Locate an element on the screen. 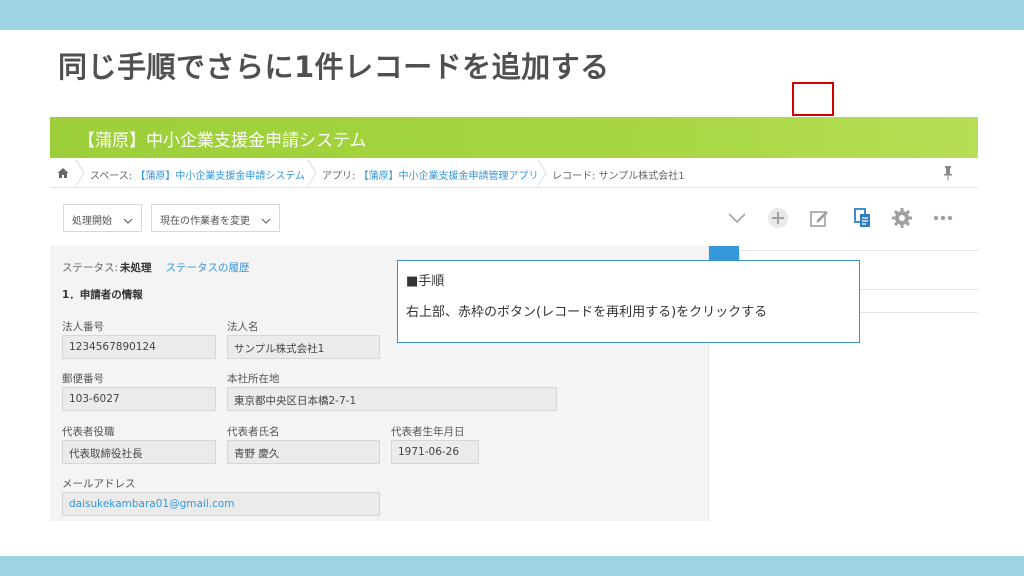 The image size is (1024, 576). instruction-callout: ■手順 右上部、赤枠のボタン(レコードを再利用する)をクリックする is located at coordinates (628, 301).